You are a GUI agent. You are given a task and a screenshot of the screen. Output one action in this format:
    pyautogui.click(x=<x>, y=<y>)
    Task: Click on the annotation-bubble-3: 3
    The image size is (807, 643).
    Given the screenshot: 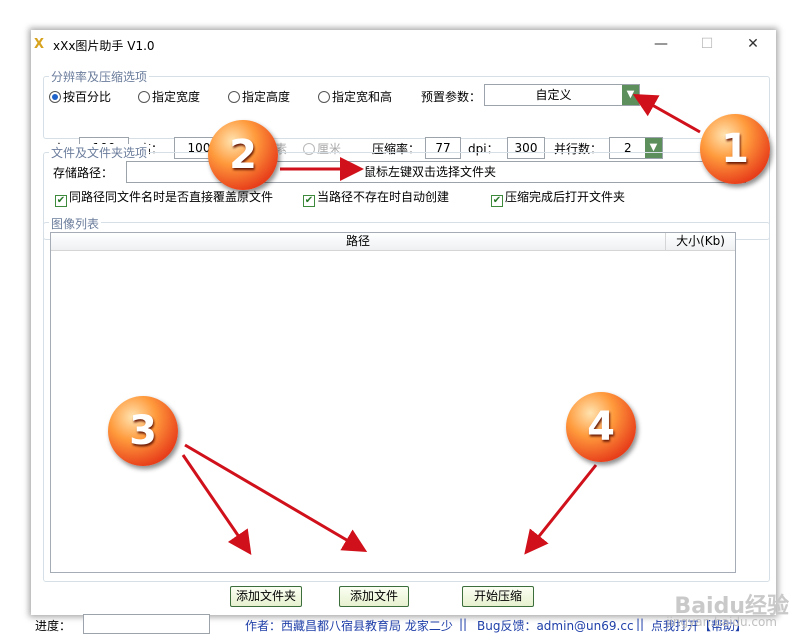 What is the action you would take?
    pyautogui.click(x=143, y=431)
    